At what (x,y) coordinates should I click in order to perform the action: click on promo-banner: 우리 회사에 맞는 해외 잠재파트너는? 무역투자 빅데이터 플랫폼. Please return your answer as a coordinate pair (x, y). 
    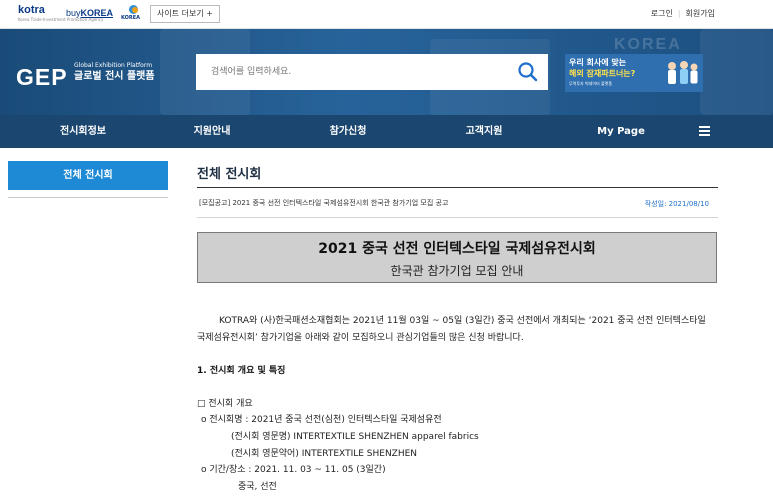
    Looking at the image, I should click on (634, 73).